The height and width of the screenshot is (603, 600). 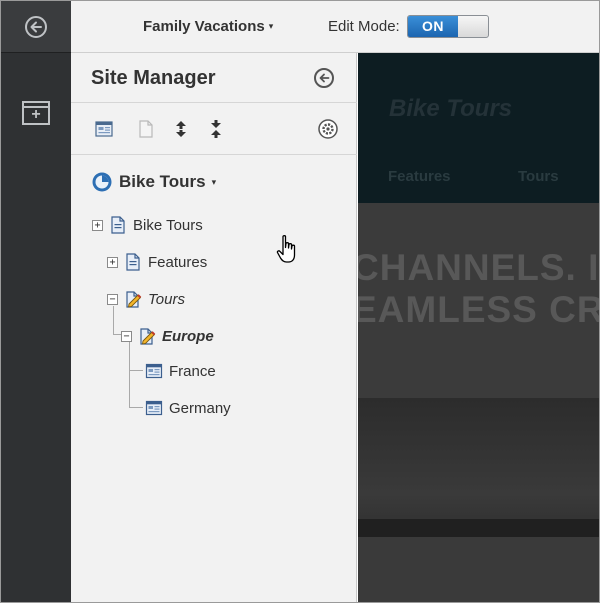 I want to click on tree-item-features: + Features, so click(x=157, y=262).